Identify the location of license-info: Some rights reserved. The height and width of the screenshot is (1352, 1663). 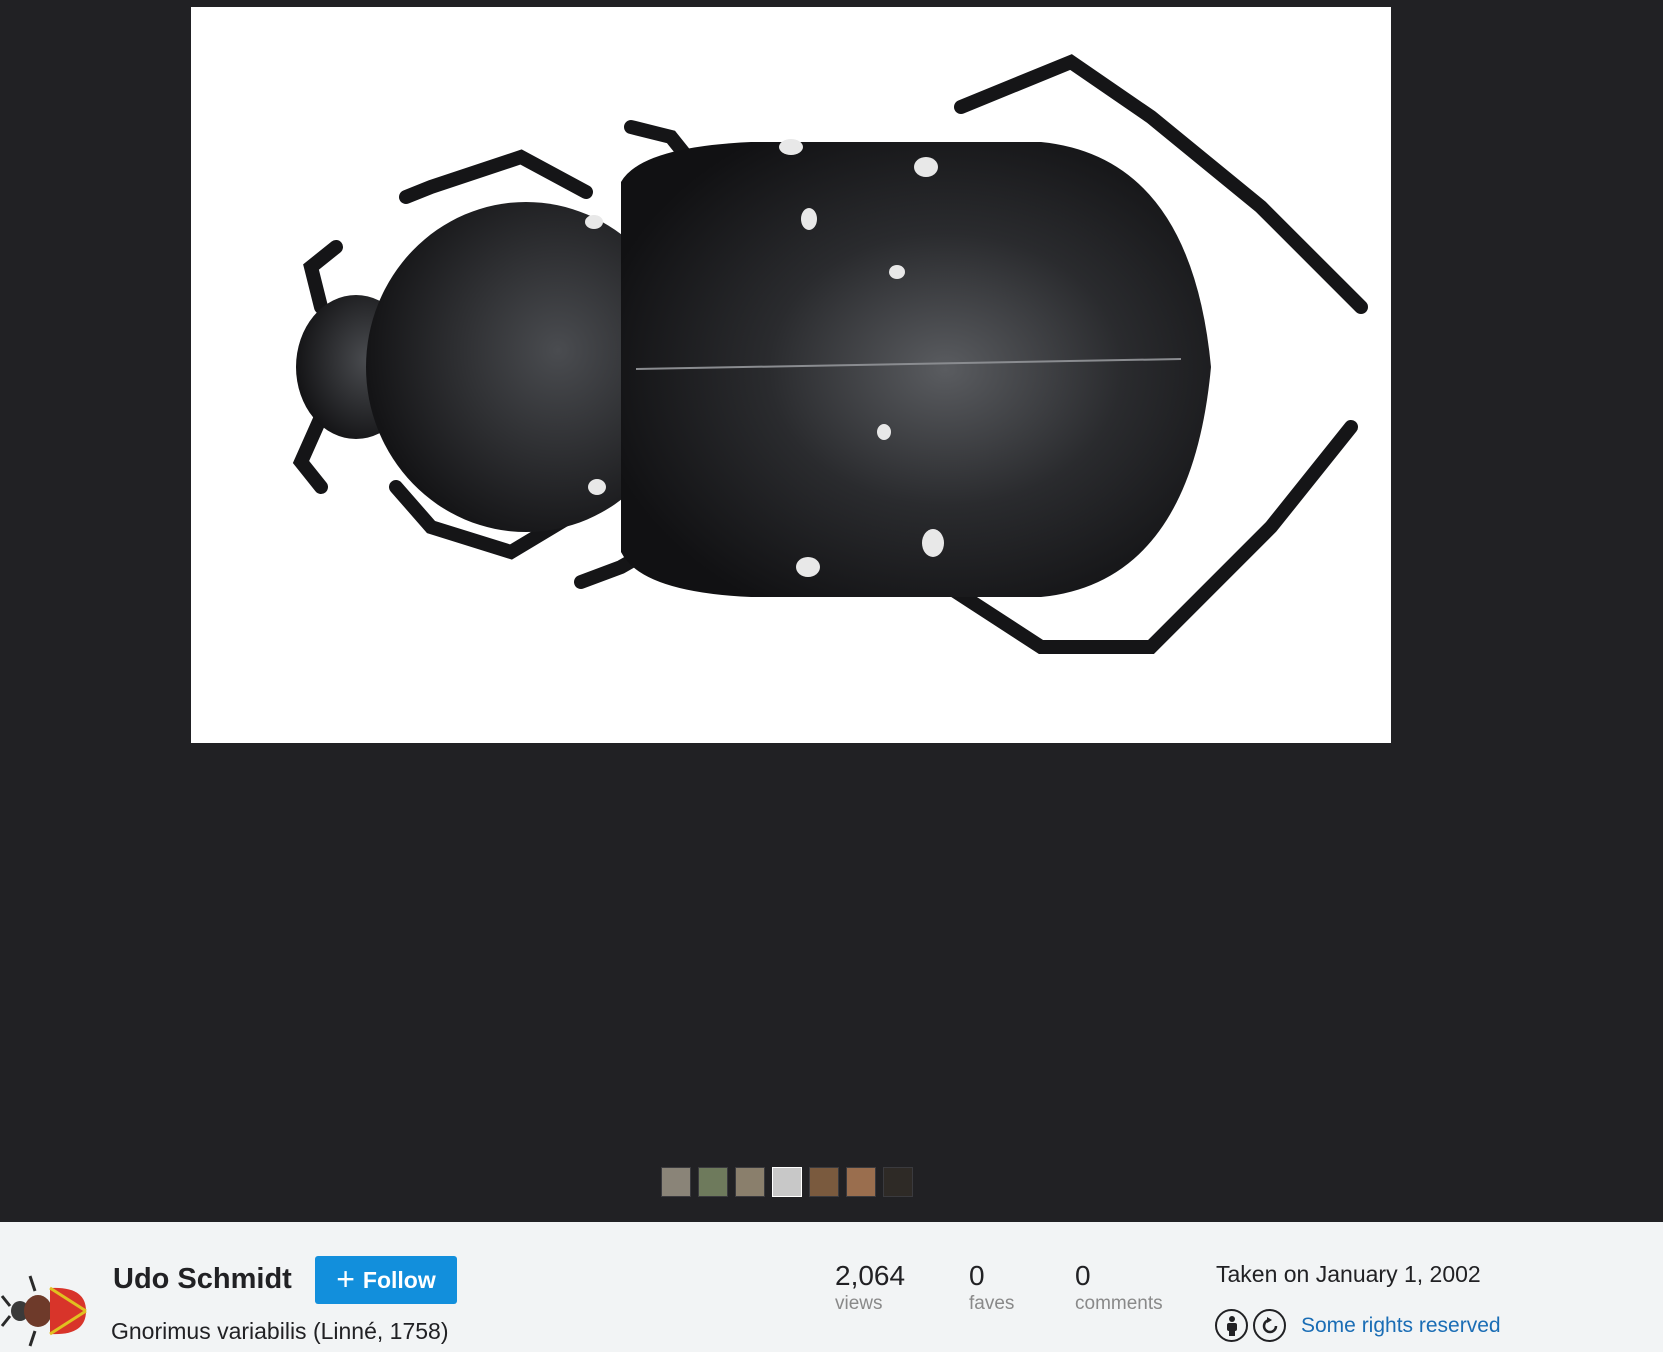
(1358, 1325).